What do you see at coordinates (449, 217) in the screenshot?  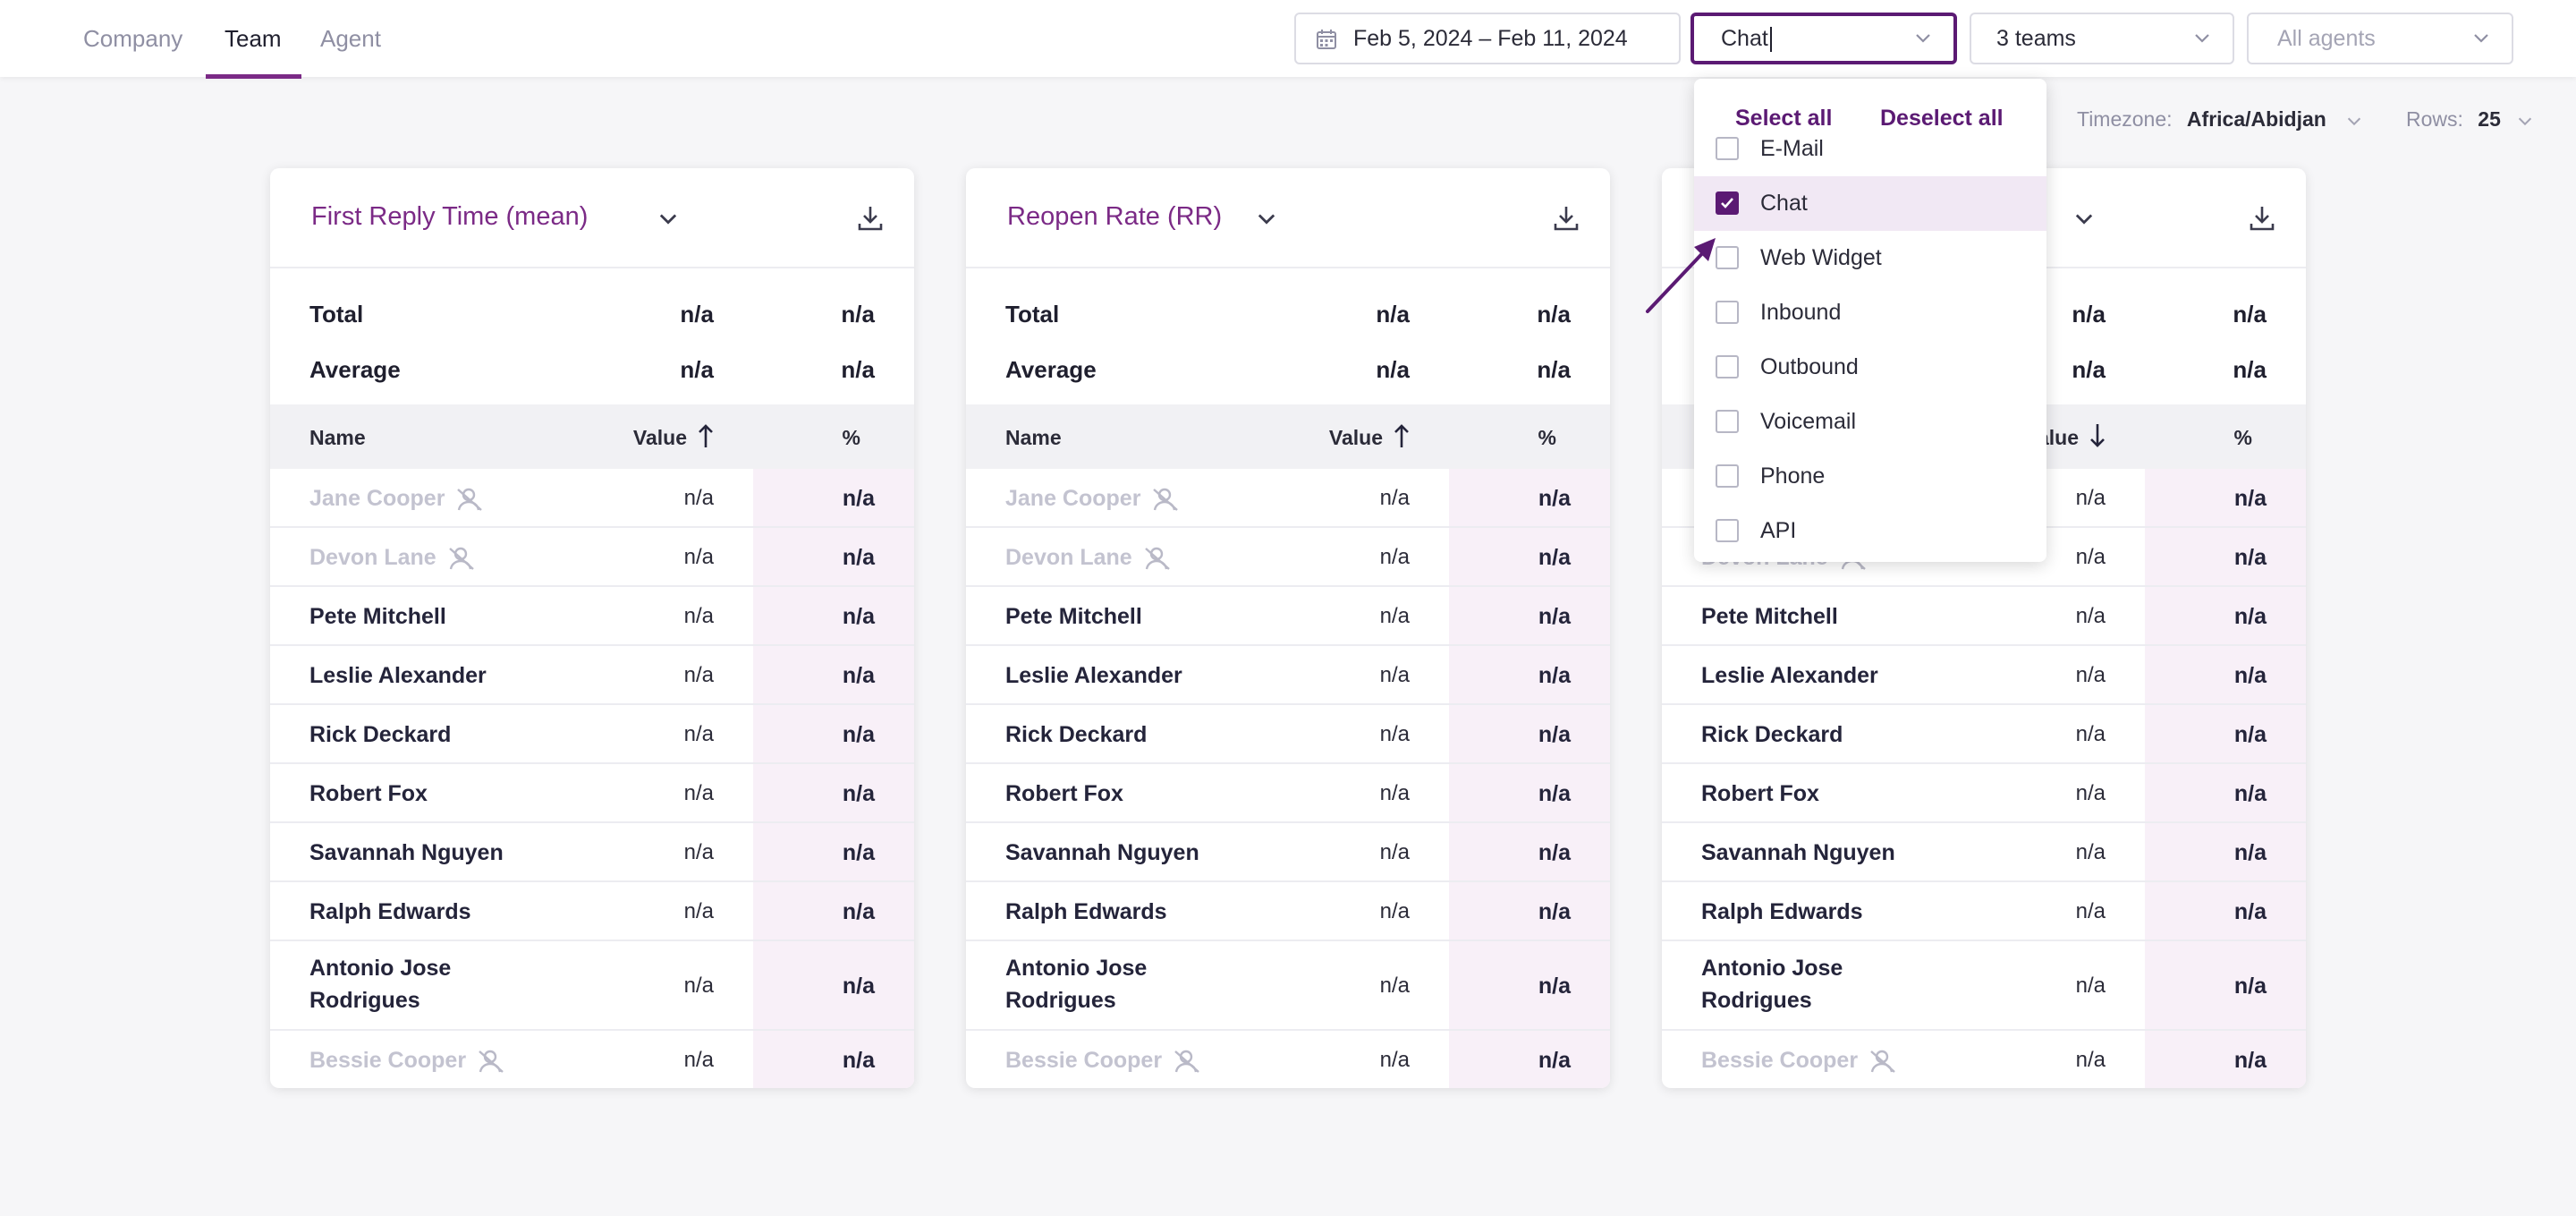 I see `card-title: First Reply Time (mean)` at bounding box center [449, 217].